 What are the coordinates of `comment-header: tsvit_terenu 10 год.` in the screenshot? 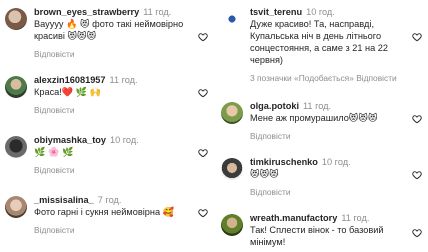 It's located at (328, 12).